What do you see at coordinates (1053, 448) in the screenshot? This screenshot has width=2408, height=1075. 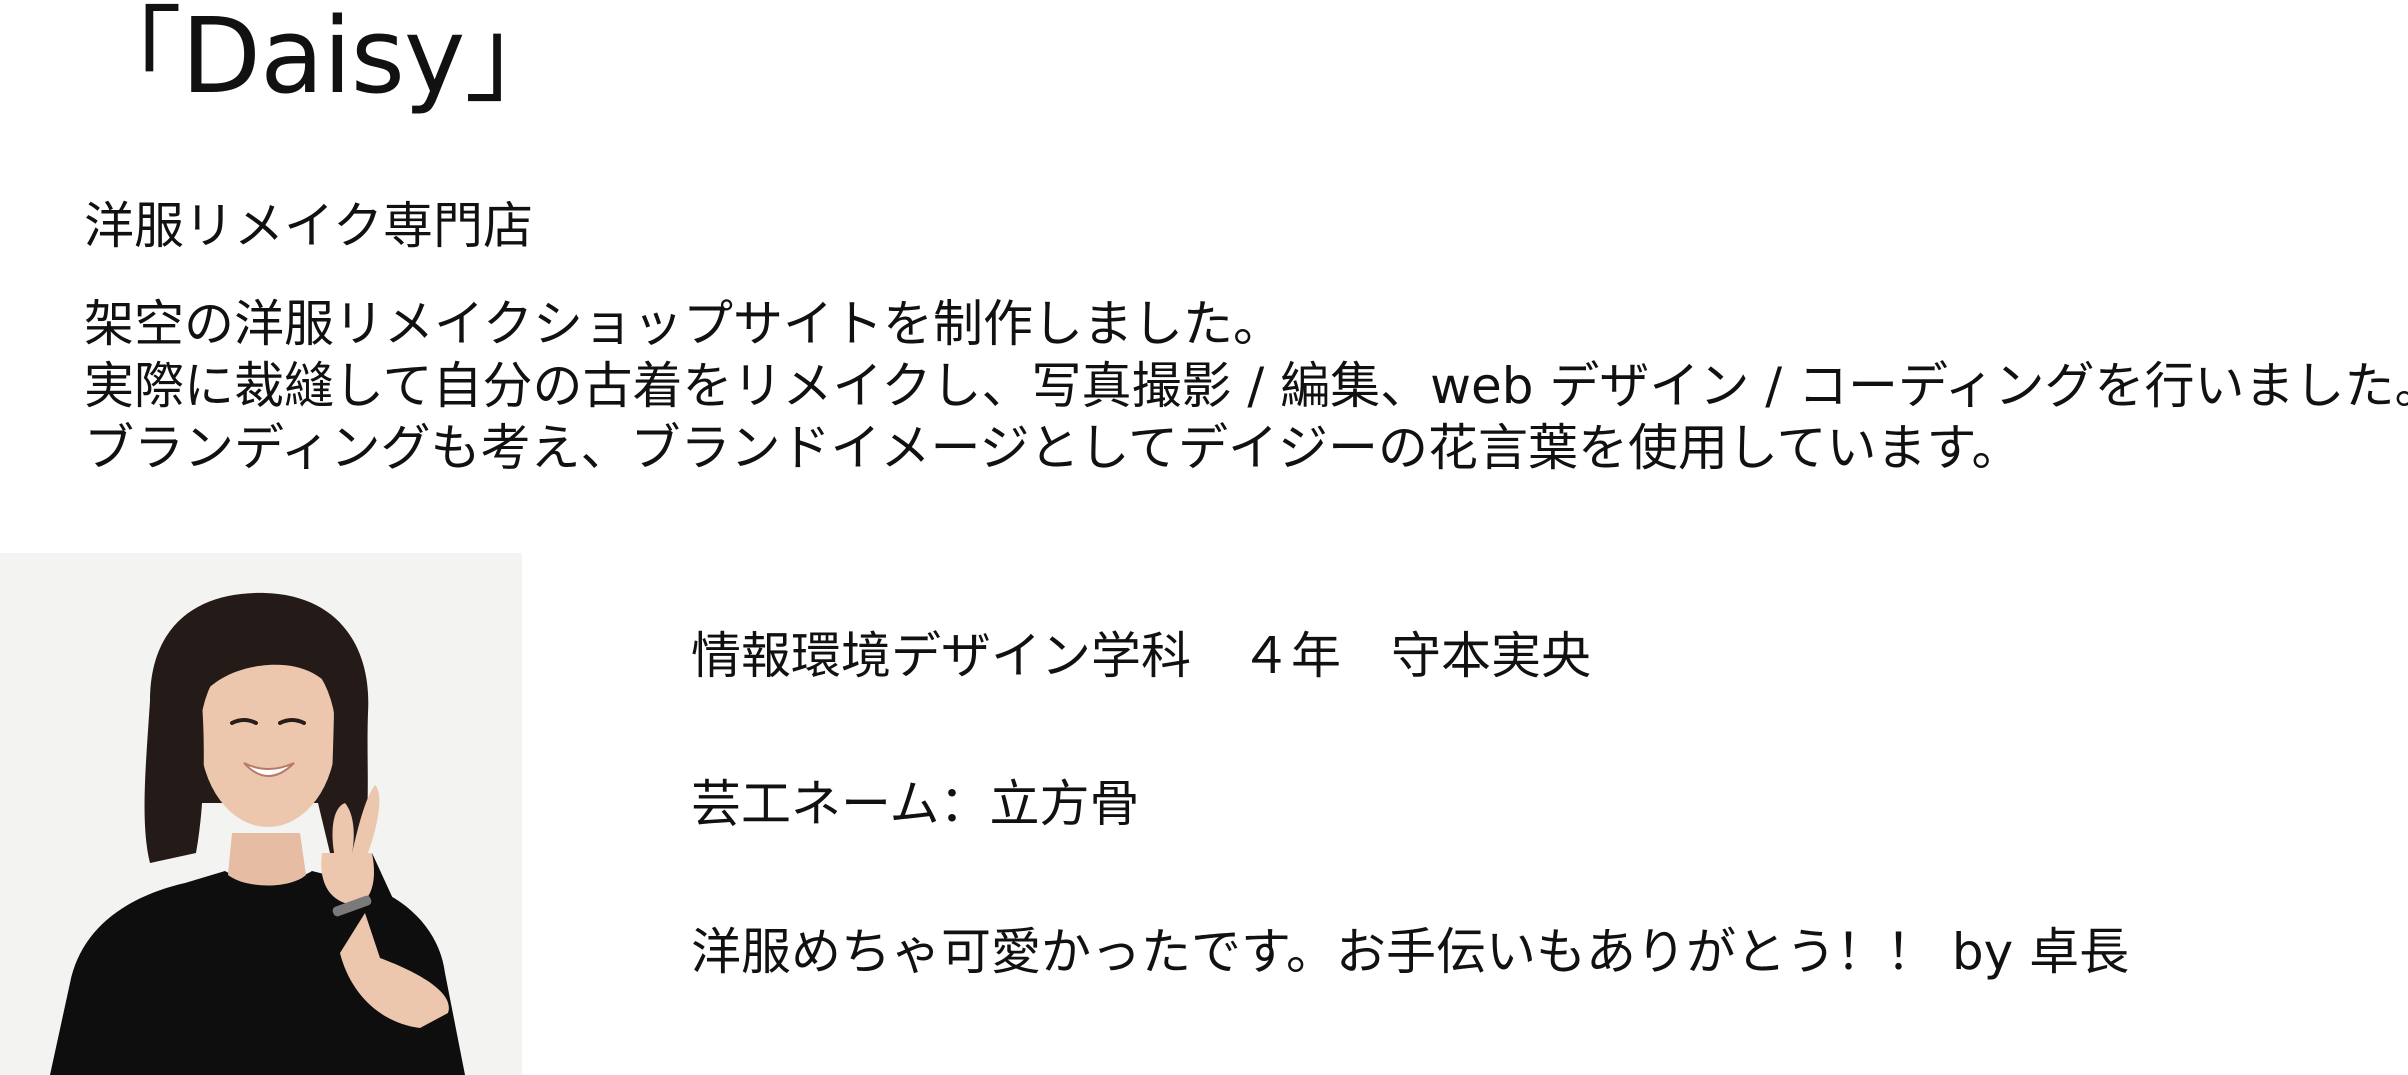 I see `description-line-3: ブランディングも考え、ブランドイメージとしてデイジーの花言葉を使用しています。` at bounding box center [1053, 448].